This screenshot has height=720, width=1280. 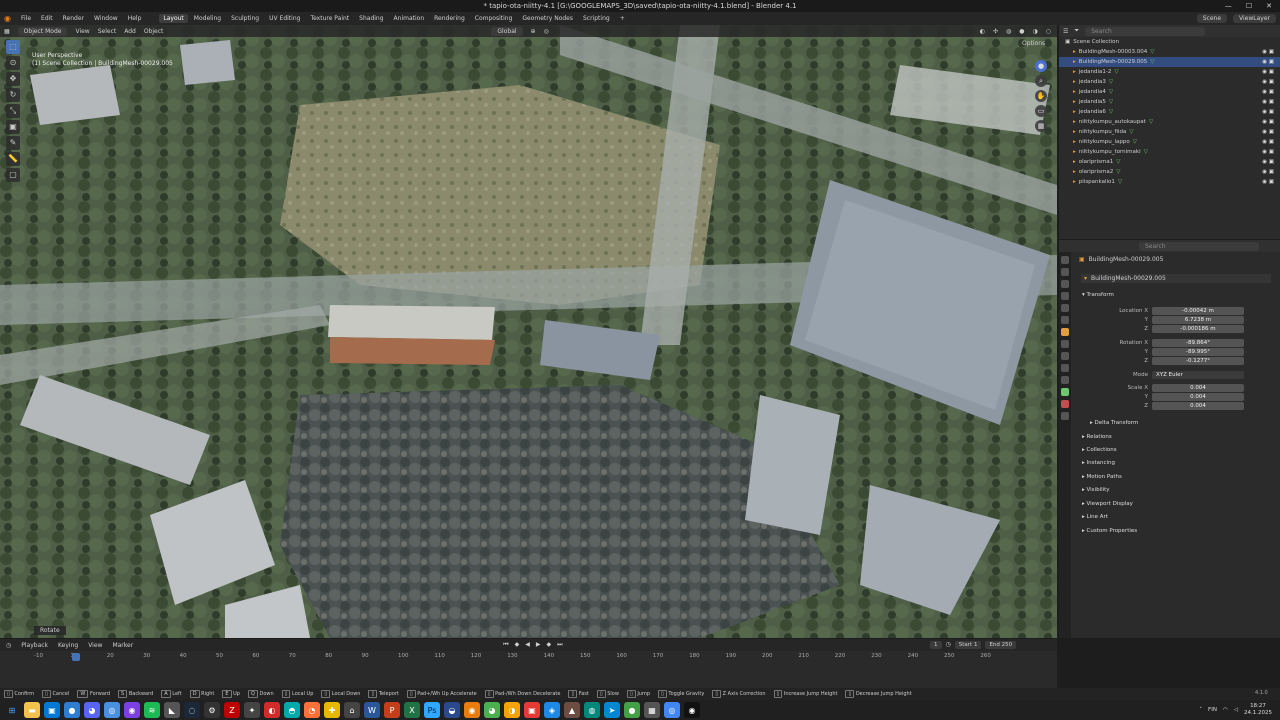 What do you see at coordinates (34, 645) in the screenshot?
I see `timeline-menu-playback: Playback` at bounding box center [34, 645].